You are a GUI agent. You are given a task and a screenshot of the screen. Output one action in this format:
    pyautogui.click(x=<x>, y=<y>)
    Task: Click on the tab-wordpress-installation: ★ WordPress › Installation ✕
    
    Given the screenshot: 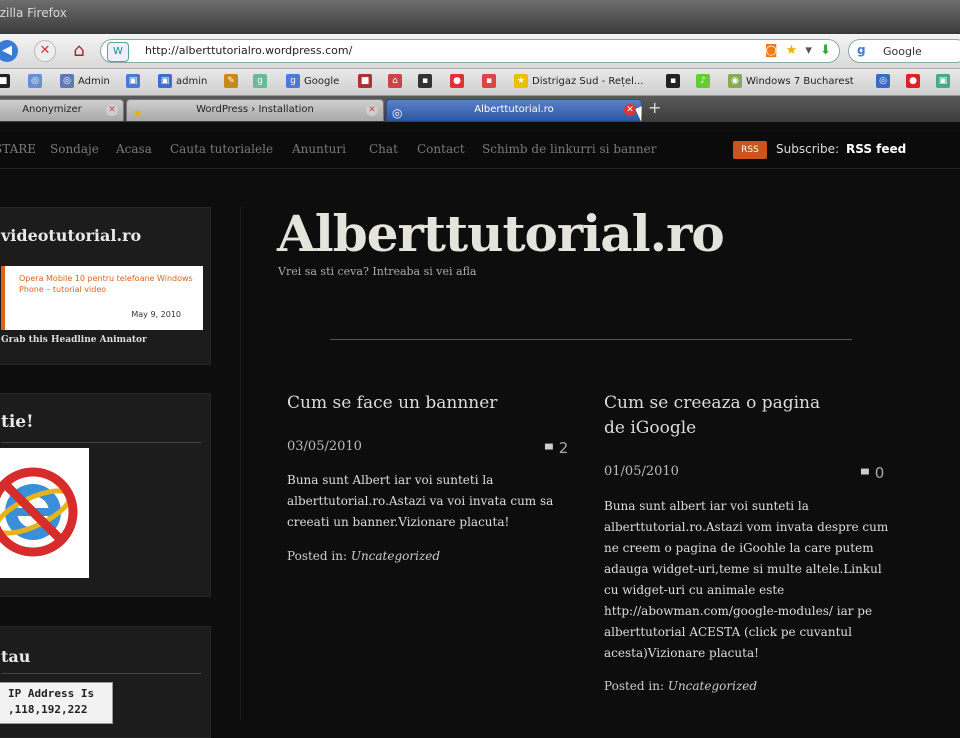 What is the action you would take?
    pyautogui.click(x=255, y=110)
    